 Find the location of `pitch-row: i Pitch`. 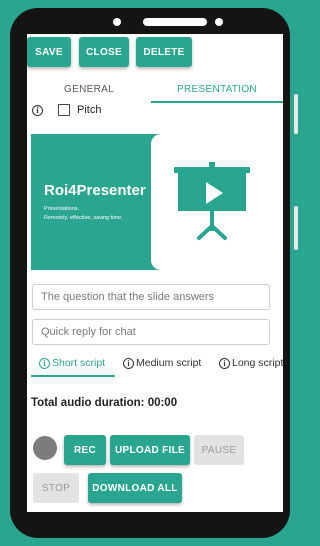

pitch-row: i Pitch is located at coordinates (66, 110).